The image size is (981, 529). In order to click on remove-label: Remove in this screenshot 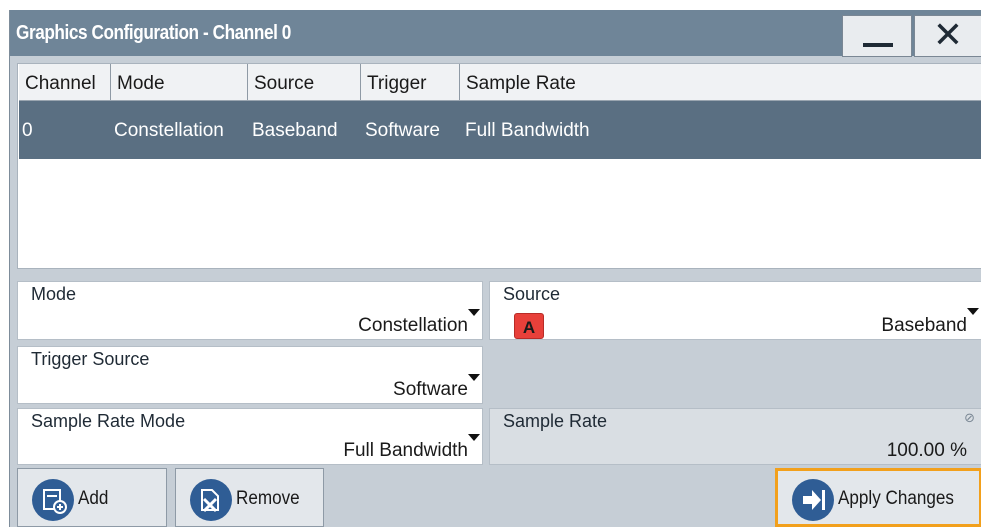, I will do `click(268, 498)`.